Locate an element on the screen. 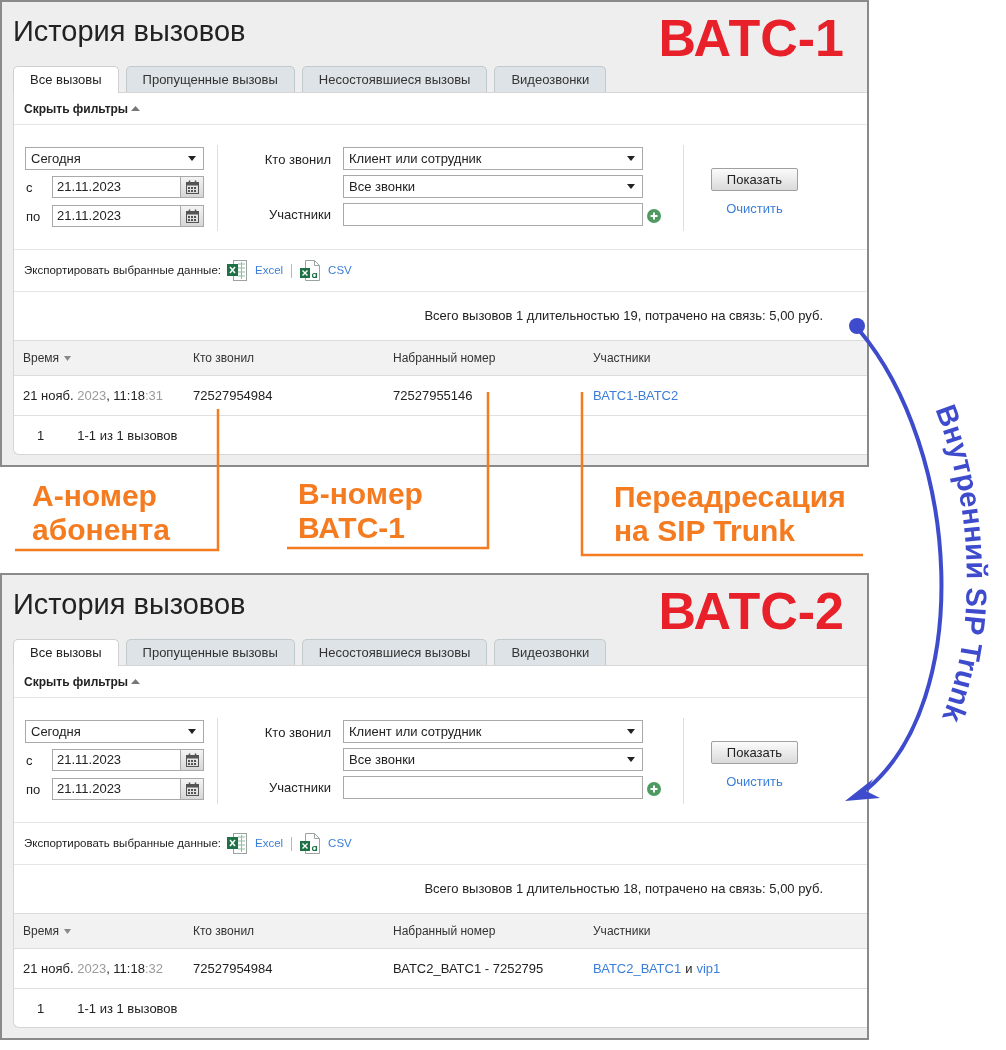 The width and height of the screenshot is (1006, 1050). table-cell-text: ВАТС2_ВАТС1 - 7252795 is located at coordinates (468, 968).